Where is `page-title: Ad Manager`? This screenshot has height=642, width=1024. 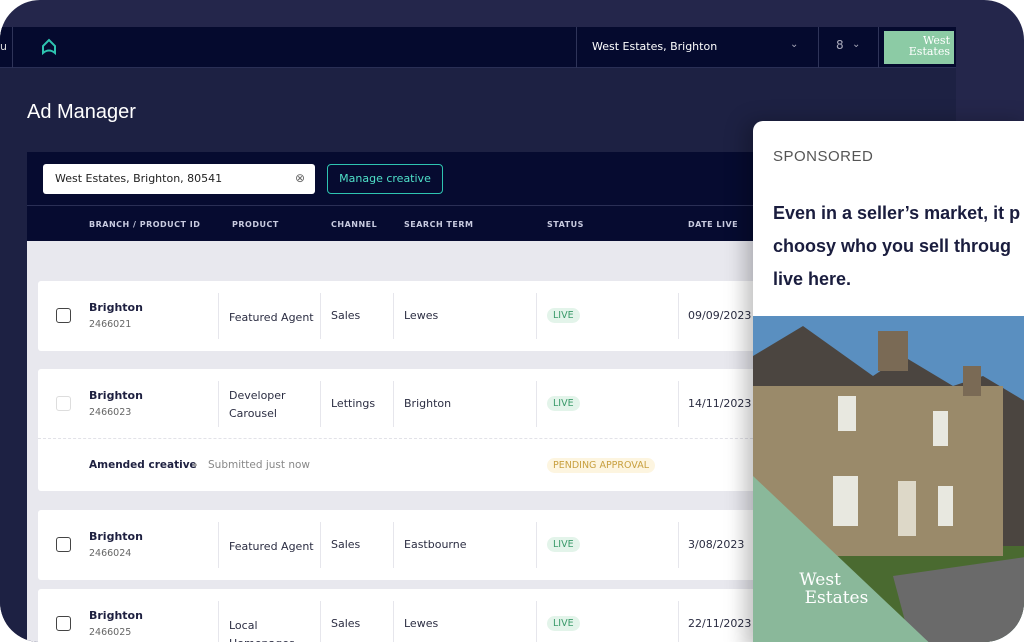 page-title: Ad Manager is located at coordinates (81, 112).